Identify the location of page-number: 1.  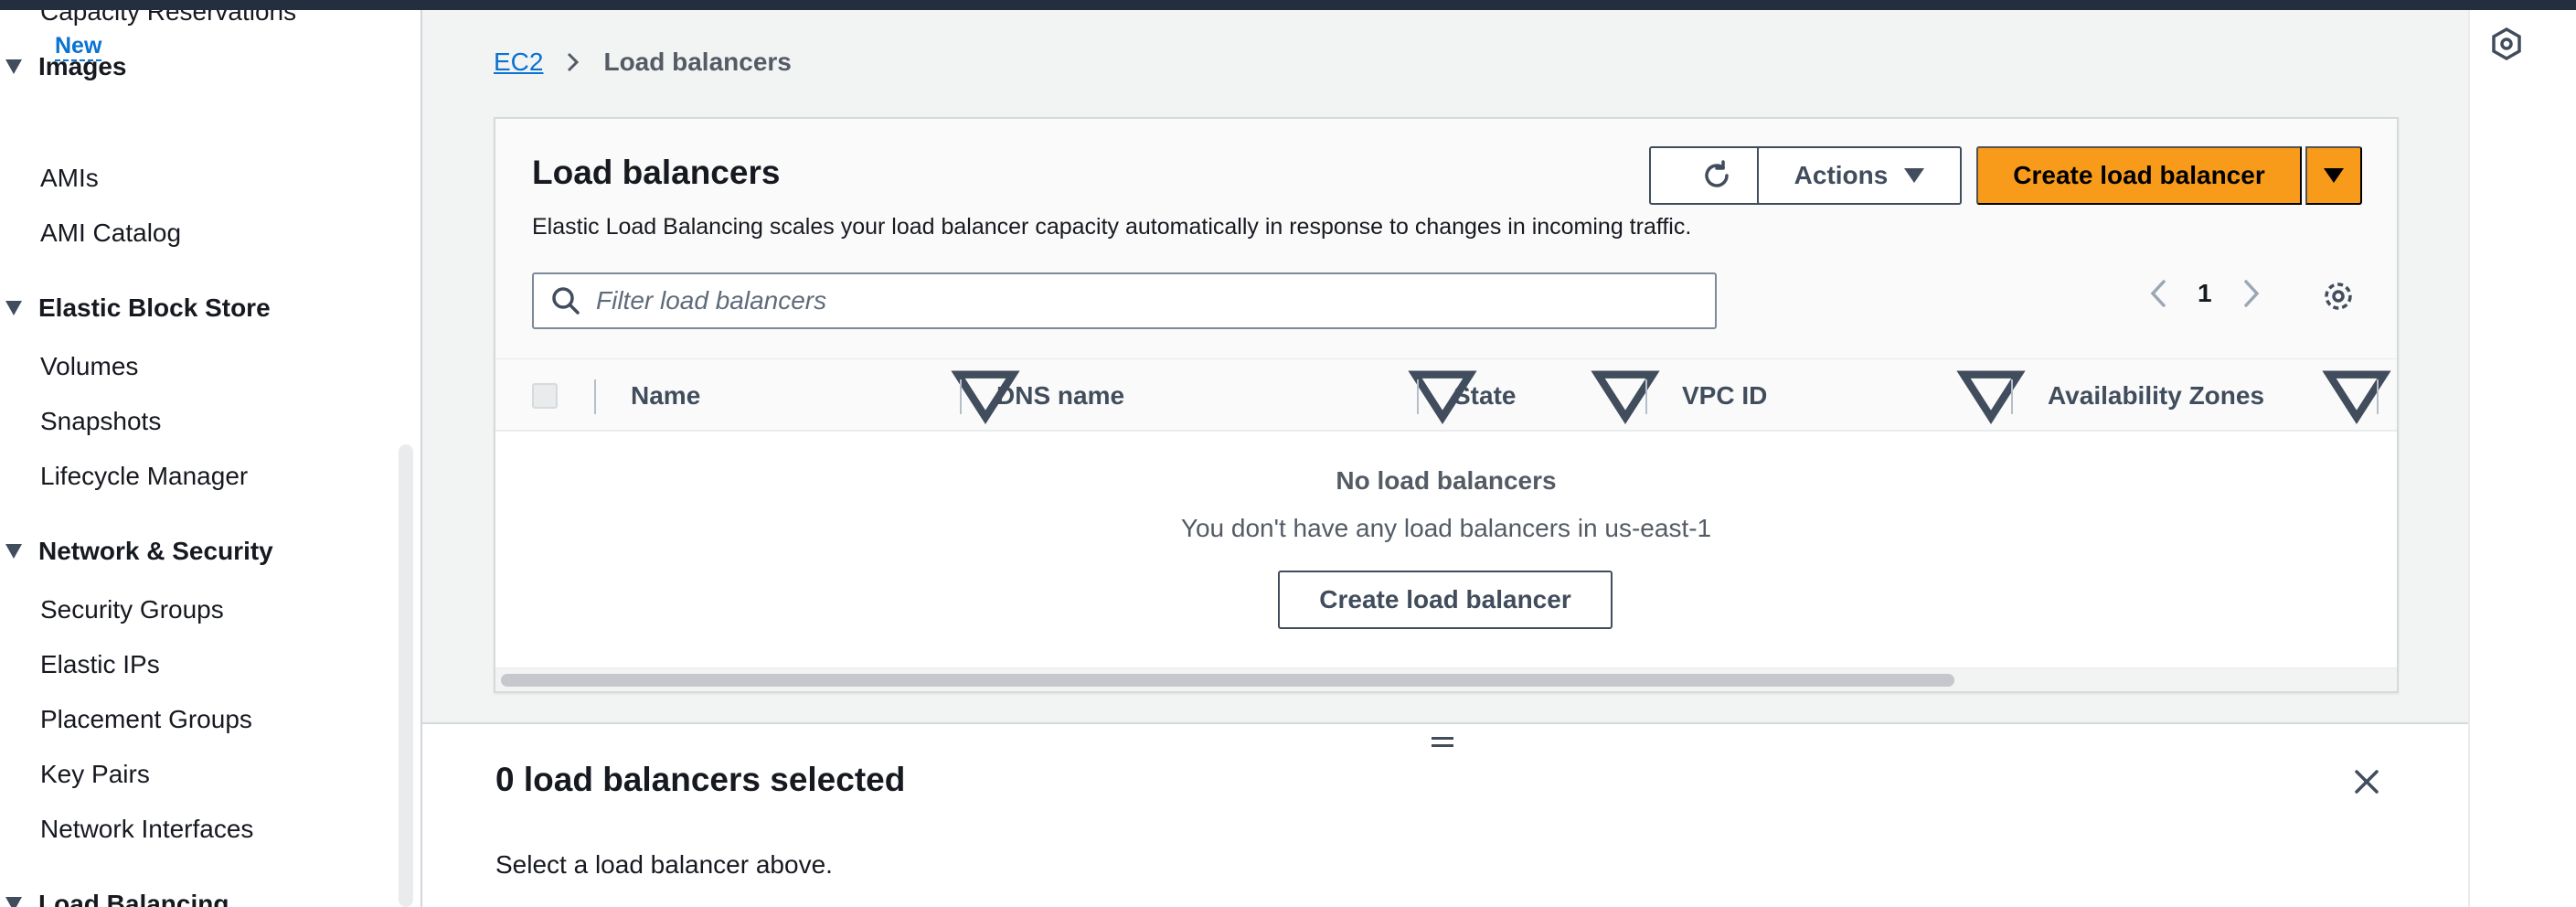
(2205, 293).